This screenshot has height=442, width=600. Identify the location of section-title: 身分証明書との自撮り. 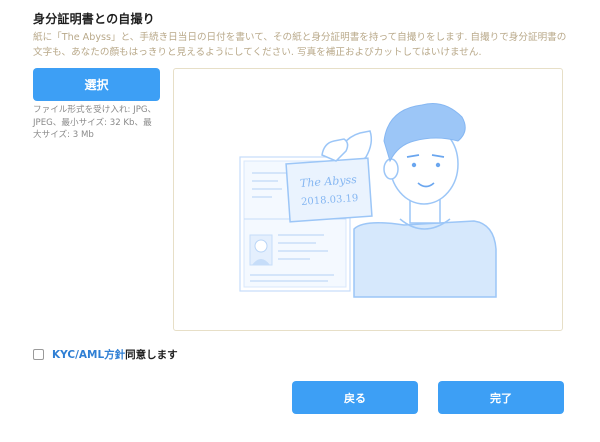
(94, 19).